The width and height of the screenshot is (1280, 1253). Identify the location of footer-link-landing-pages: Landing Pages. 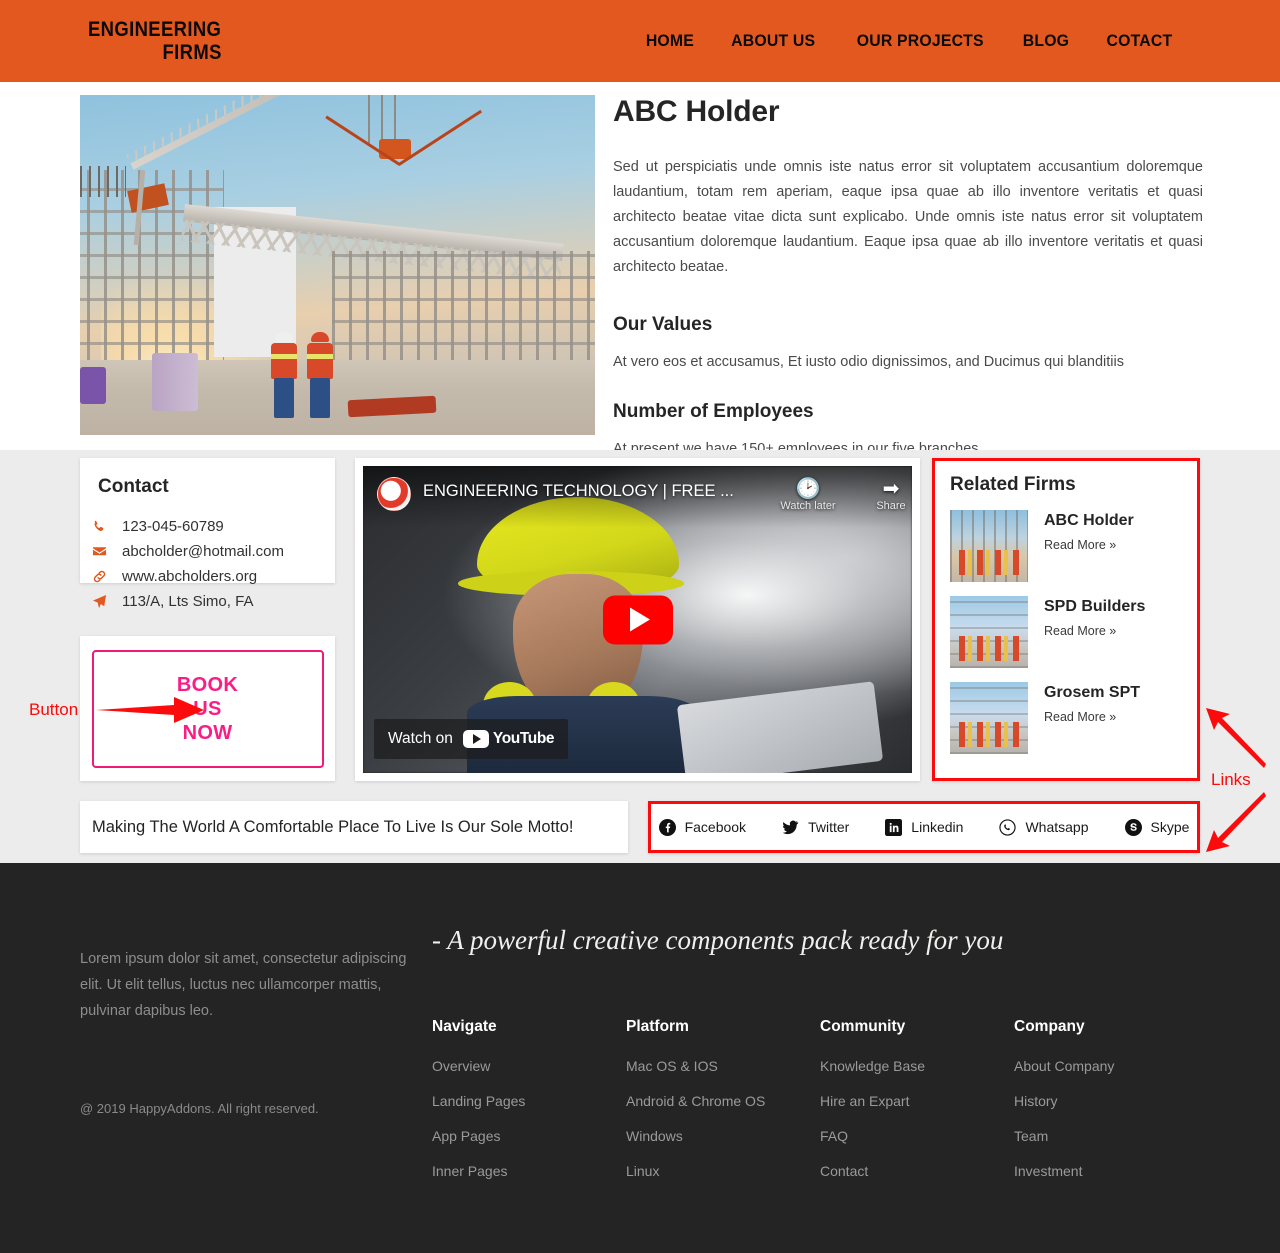
(529, 1101).